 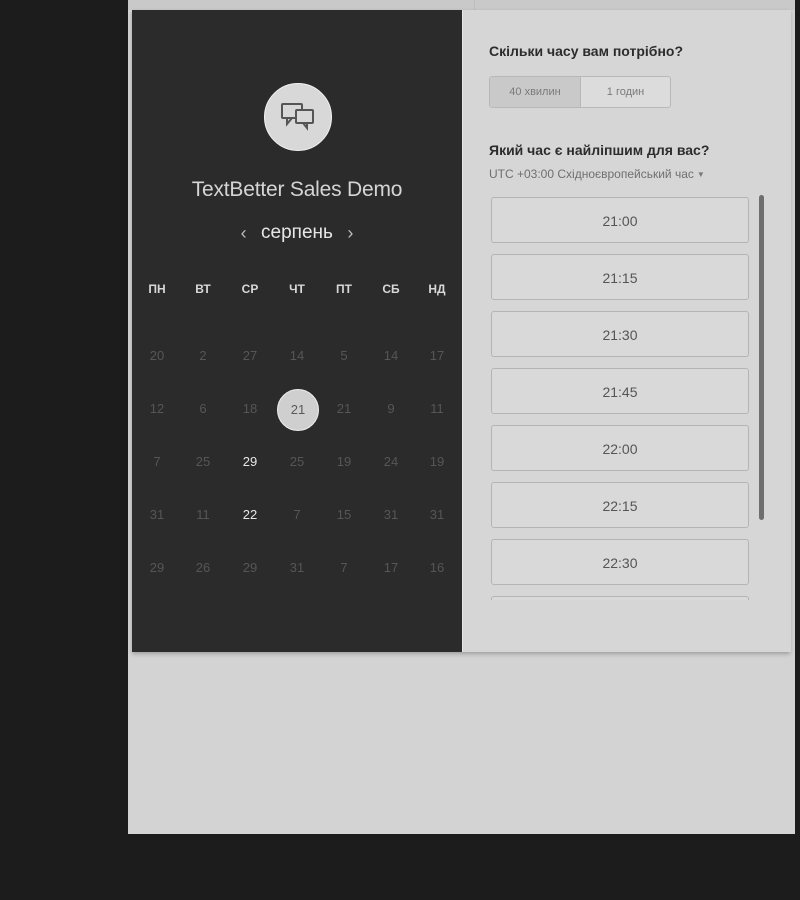 What do you see at coordinates (203, 567) in the screenshot?
I see `calendar-day: 26` at bounding box center [203, 567].